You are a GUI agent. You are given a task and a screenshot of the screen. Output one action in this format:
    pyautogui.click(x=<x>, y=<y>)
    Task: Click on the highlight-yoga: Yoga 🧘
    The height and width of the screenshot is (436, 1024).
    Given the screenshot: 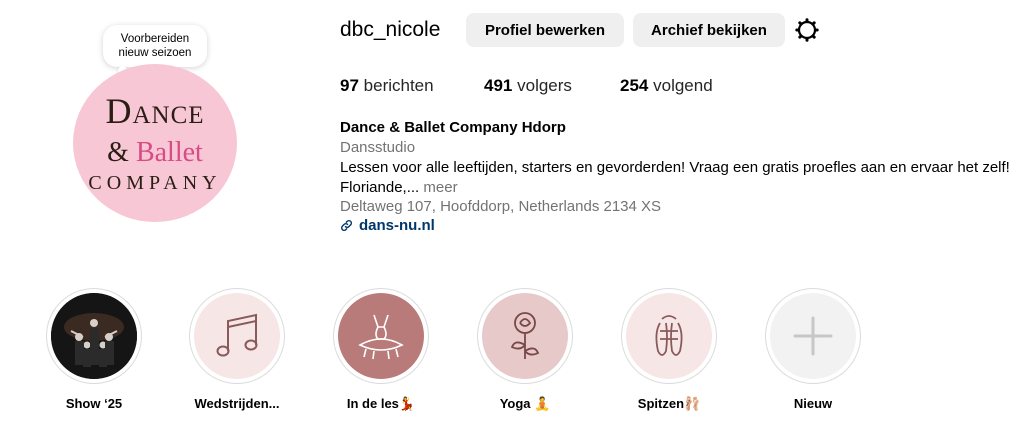 What is the action you would take?
    pyautogui.click(x=525, y=349)
    